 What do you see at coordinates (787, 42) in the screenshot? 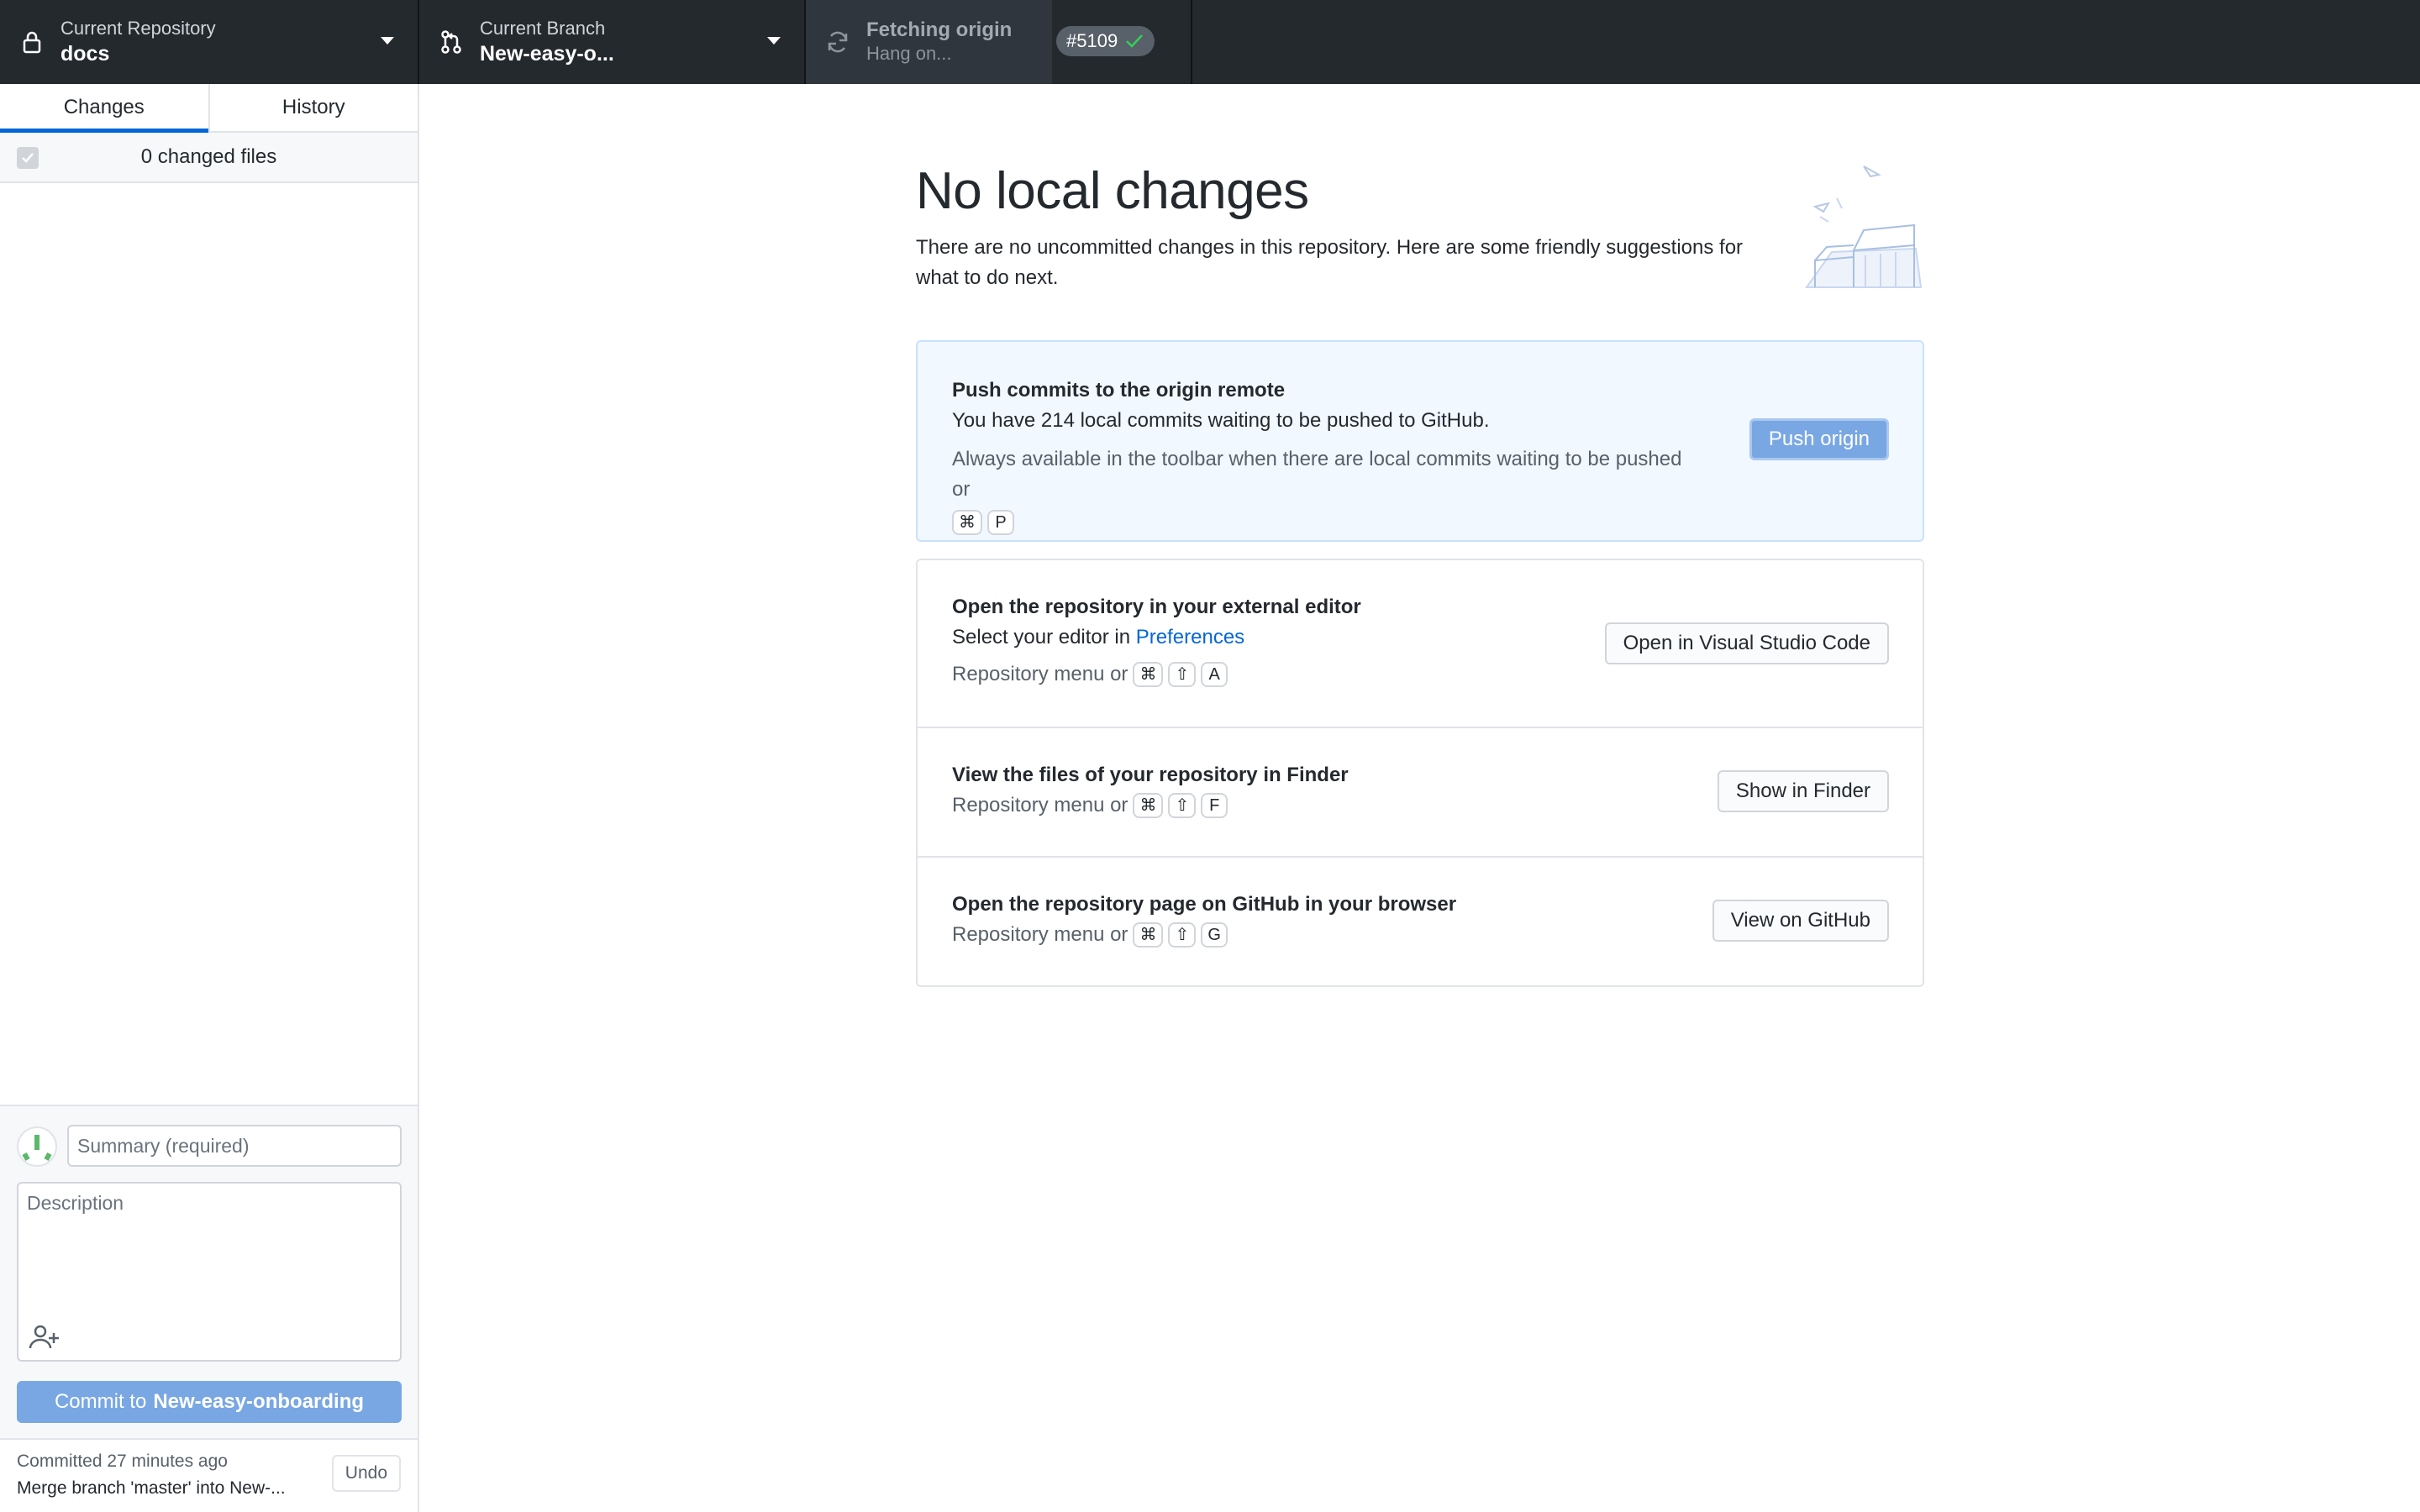
I see `branch-selector: Current Branch New-easy-o... #5109` at bounding box center [787, 42].